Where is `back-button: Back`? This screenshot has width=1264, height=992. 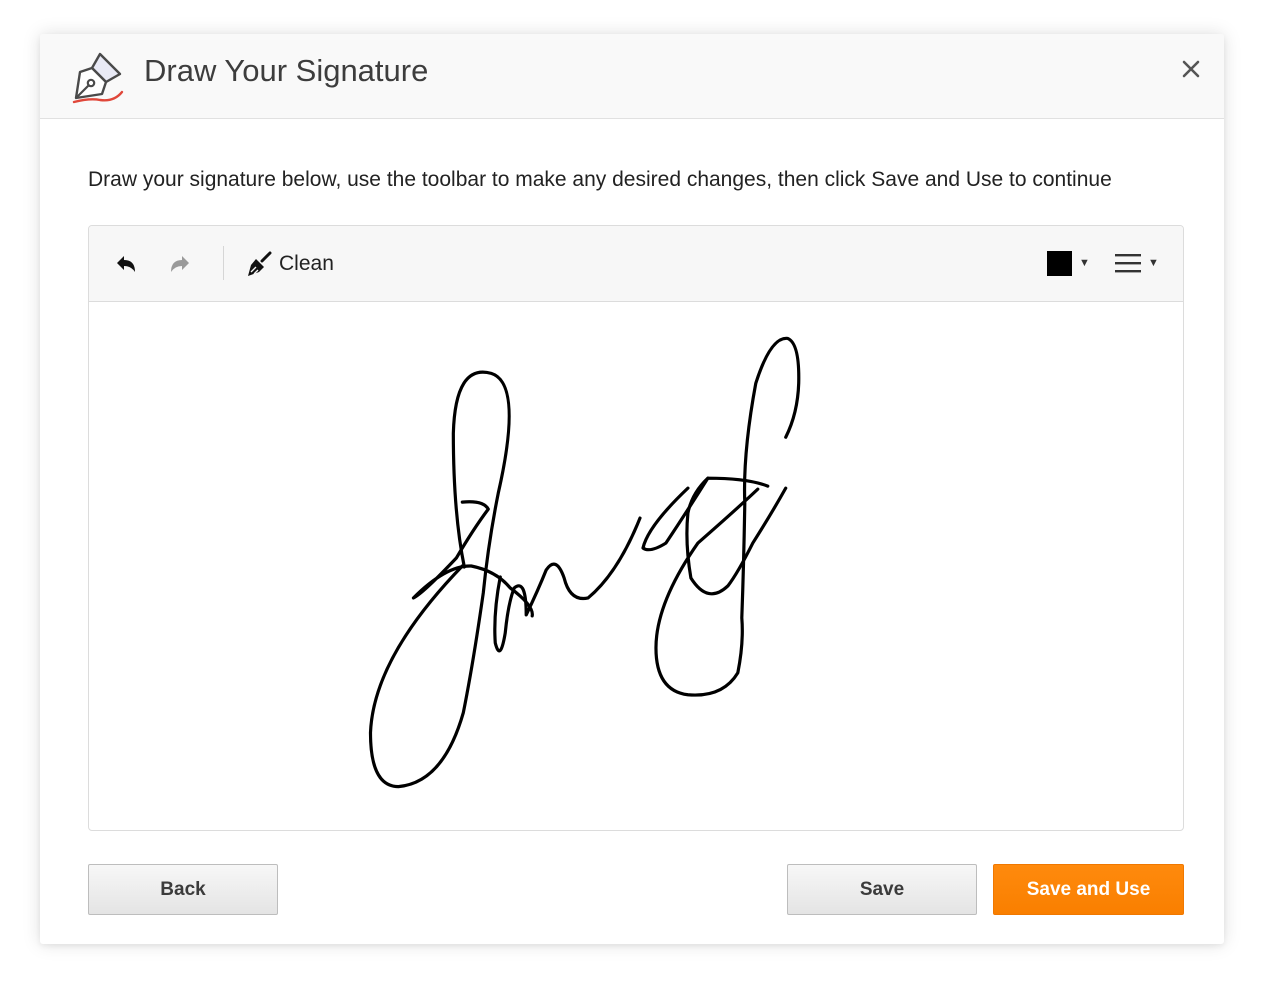 back-button: Back is located at coordinates (183, 889).